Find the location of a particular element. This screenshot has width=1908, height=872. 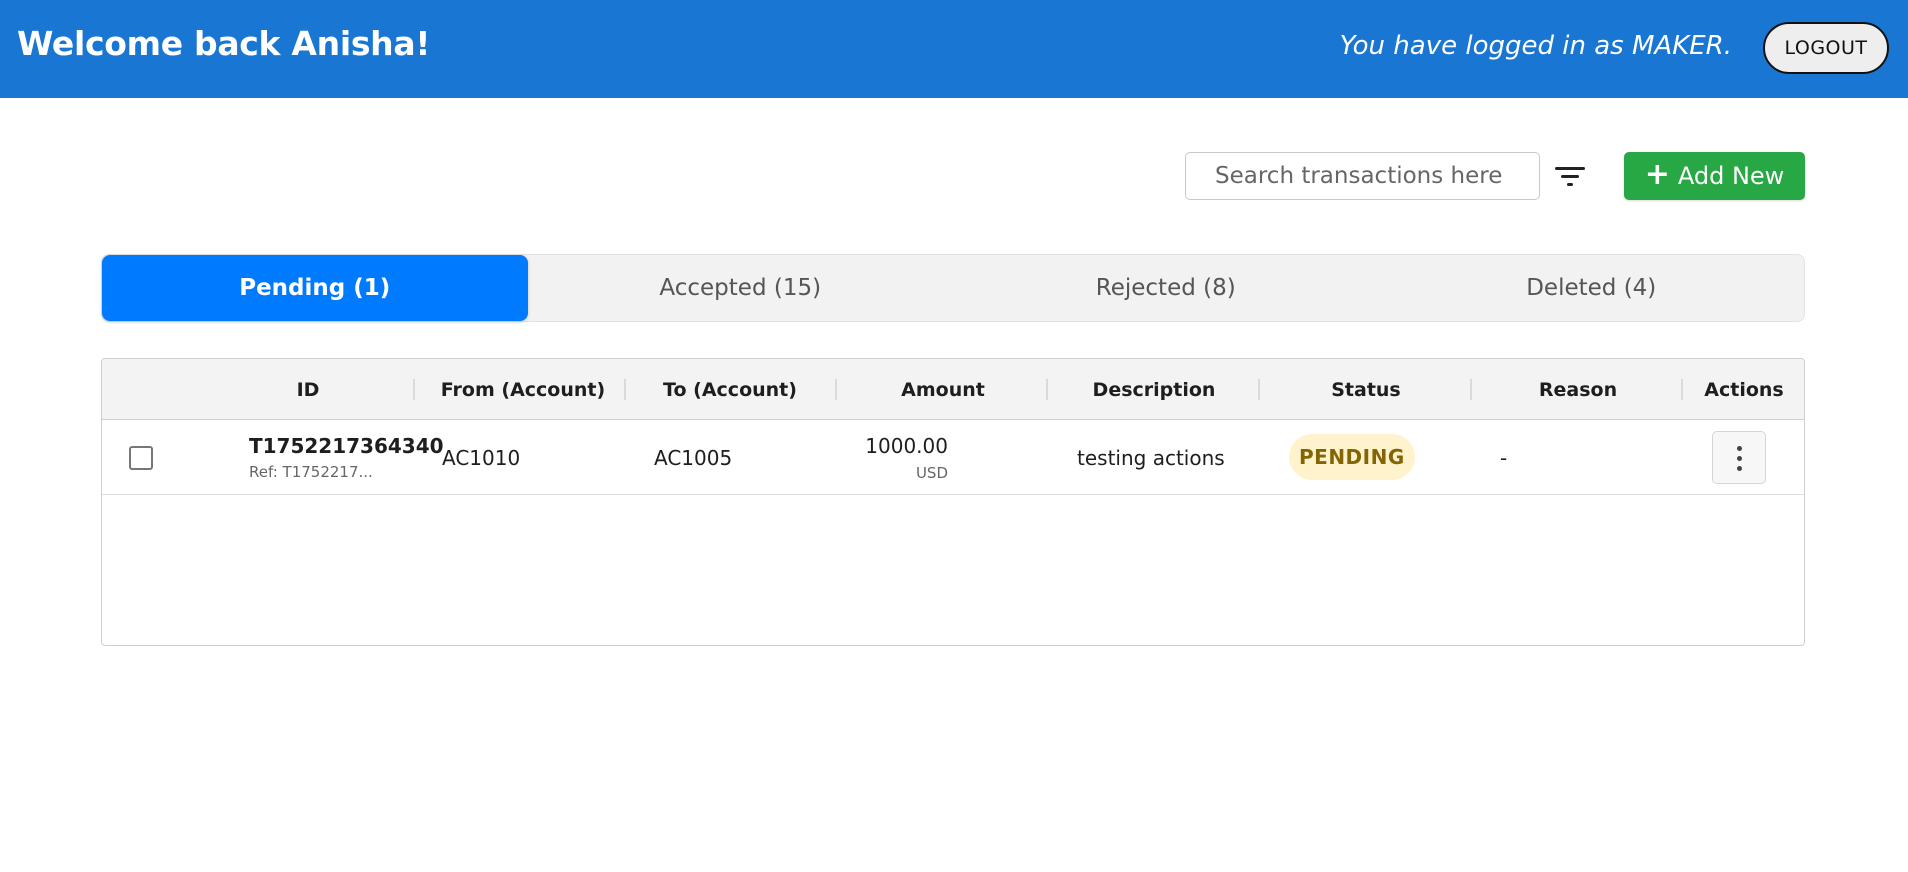

add-new-button: + Add New is located at coordinates (1714, 176).